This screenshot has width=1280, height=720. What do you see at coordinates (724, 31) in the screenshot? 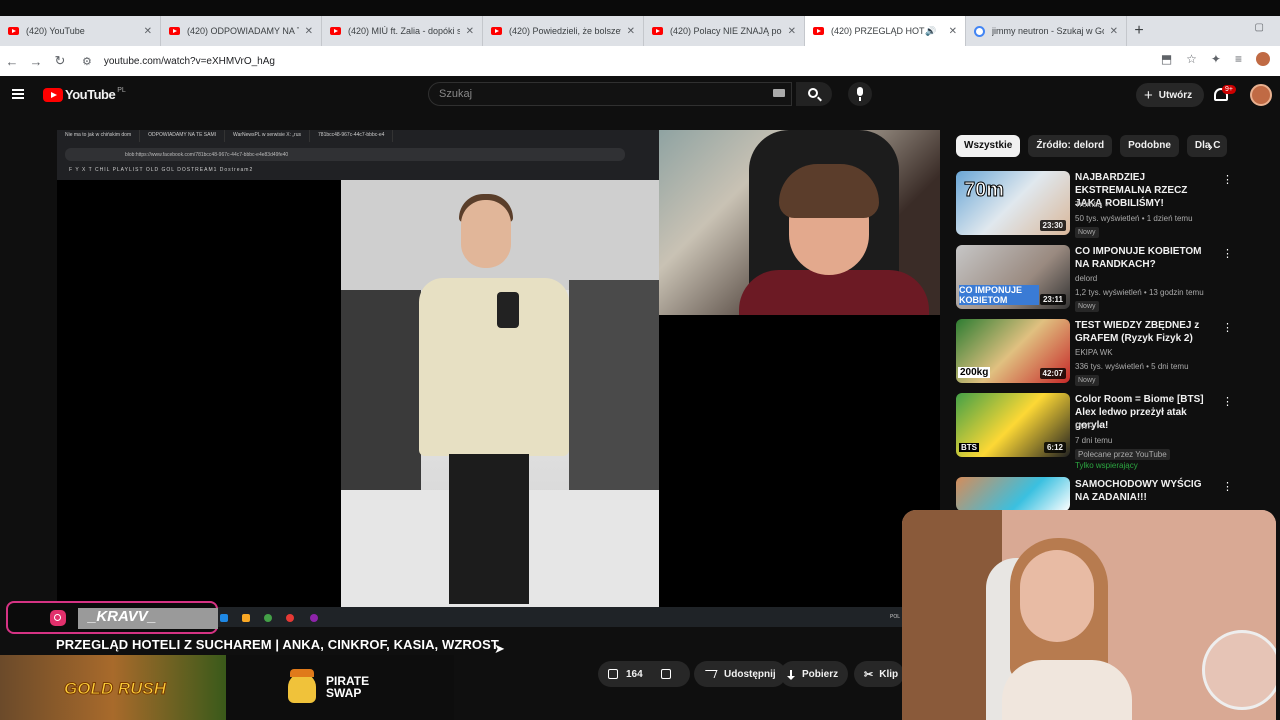
I see `browser-tab: (420) Polacy NIE ZNAJĄ podsta ✕` at bounding box center [724, 31].